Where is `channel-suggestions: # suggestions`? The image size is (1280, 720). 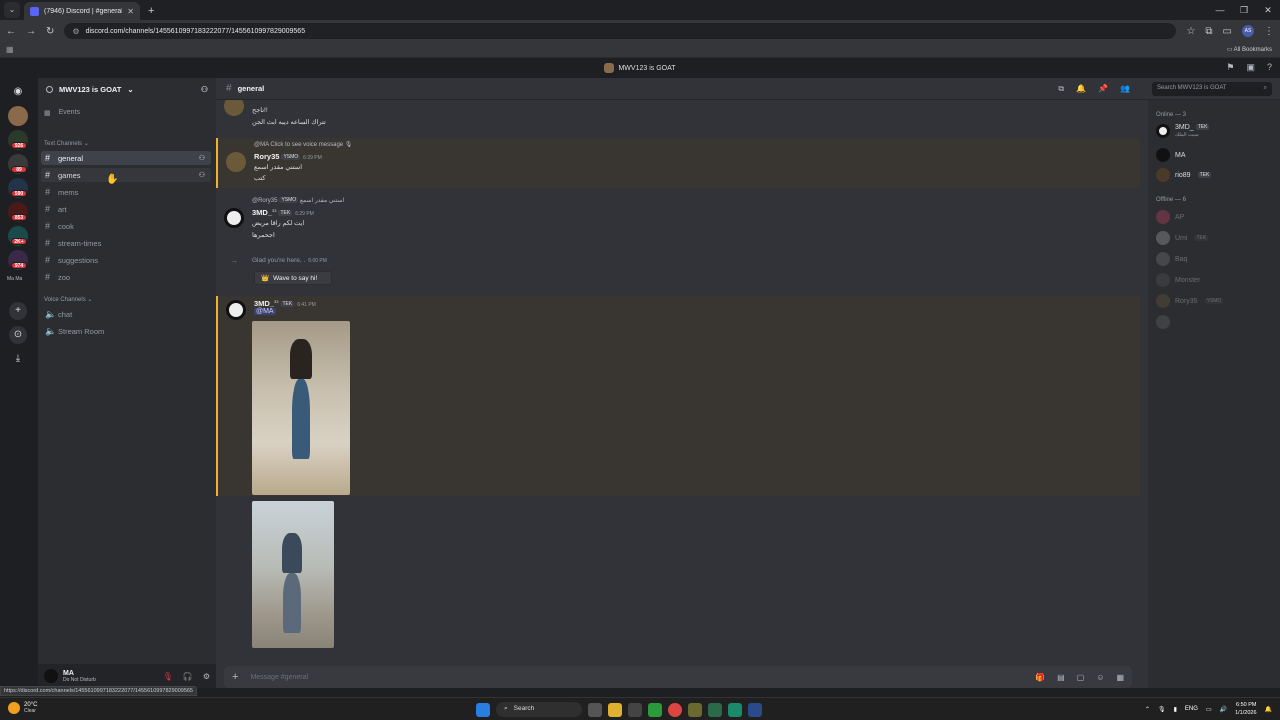 channel-suggestions: # suggestions is located at coordinates (126, 260).